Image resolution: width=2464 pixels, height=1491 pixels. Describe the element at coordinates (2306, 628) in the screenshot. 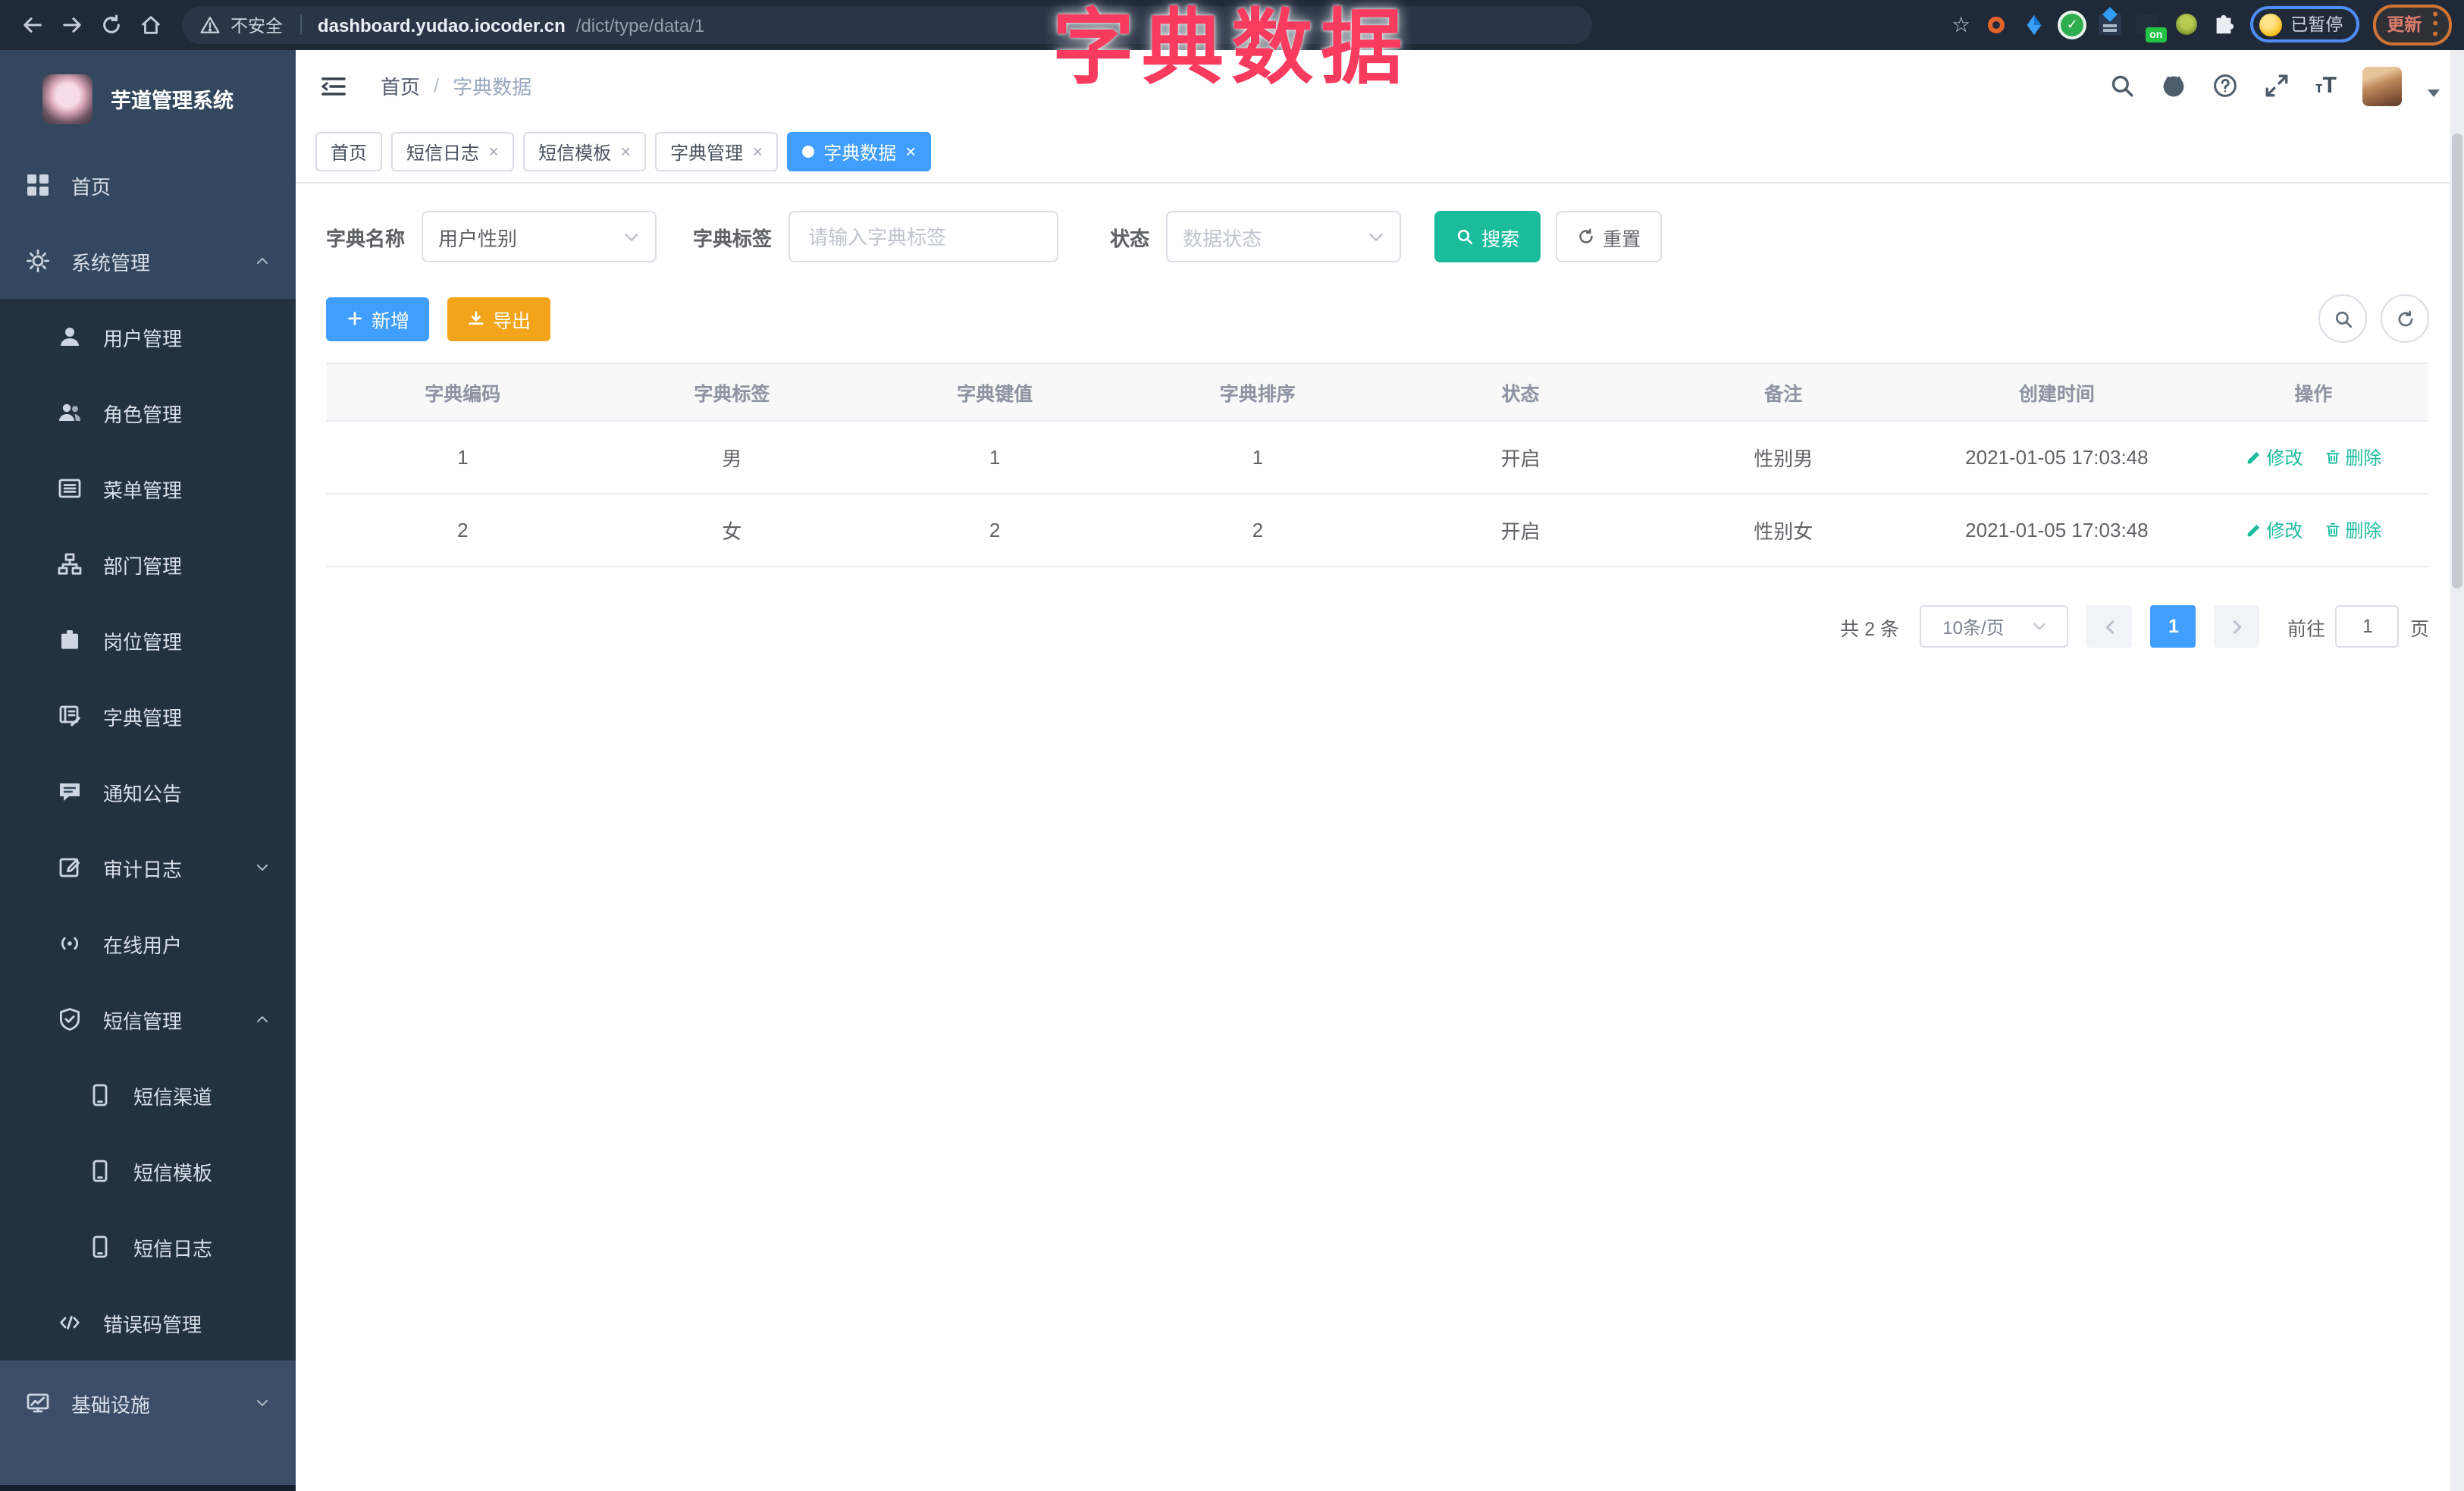

I see `goto-label: 前往` at that location.